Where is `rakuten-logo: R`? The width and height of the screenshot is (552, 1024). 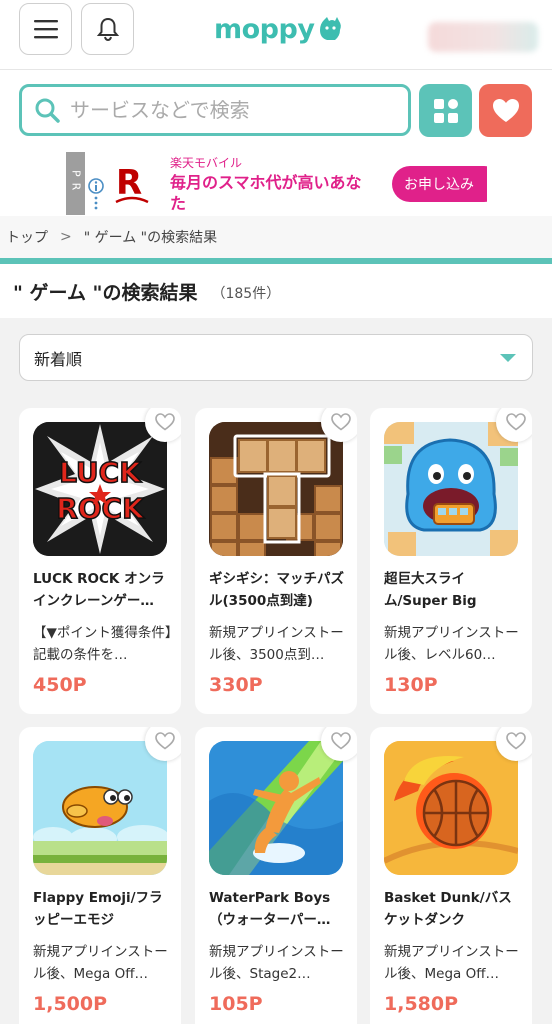
rakuten-logo: R is located at coordinates (132, 186).